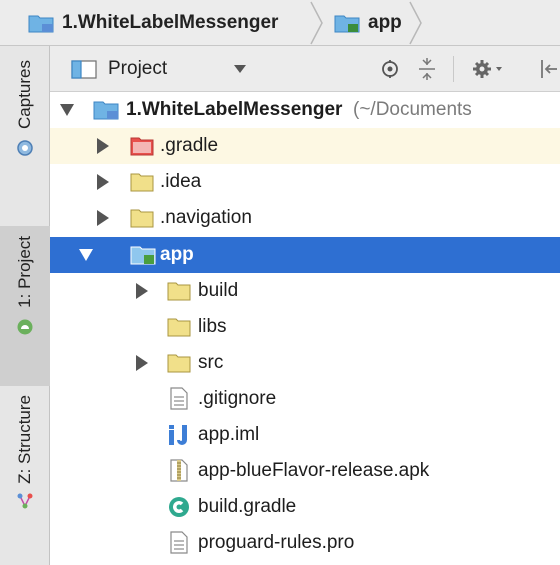  I want to click on scroll-from-source-icon, so click(390, 69).